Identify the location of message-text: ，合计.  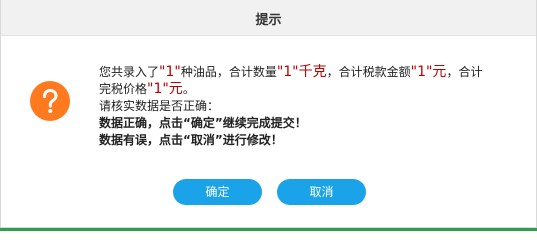
(464, 72).